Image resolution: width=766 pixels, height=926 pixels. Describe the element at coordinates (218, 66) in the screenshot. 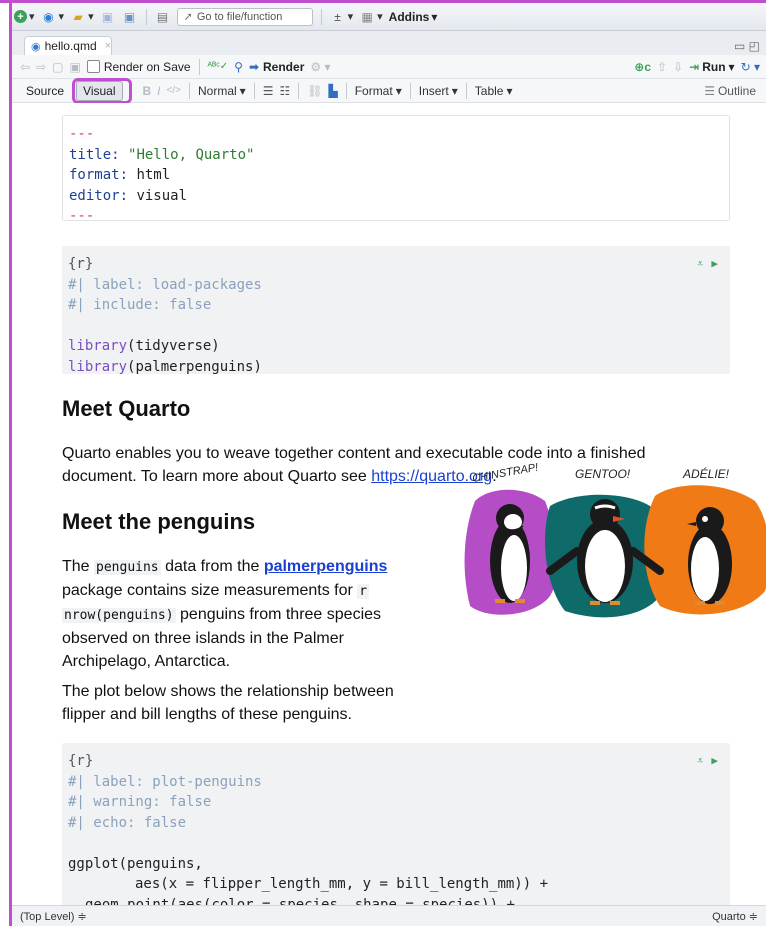

I see `spellcheck-icon: ᴬᴮᶜ✓` at that location.